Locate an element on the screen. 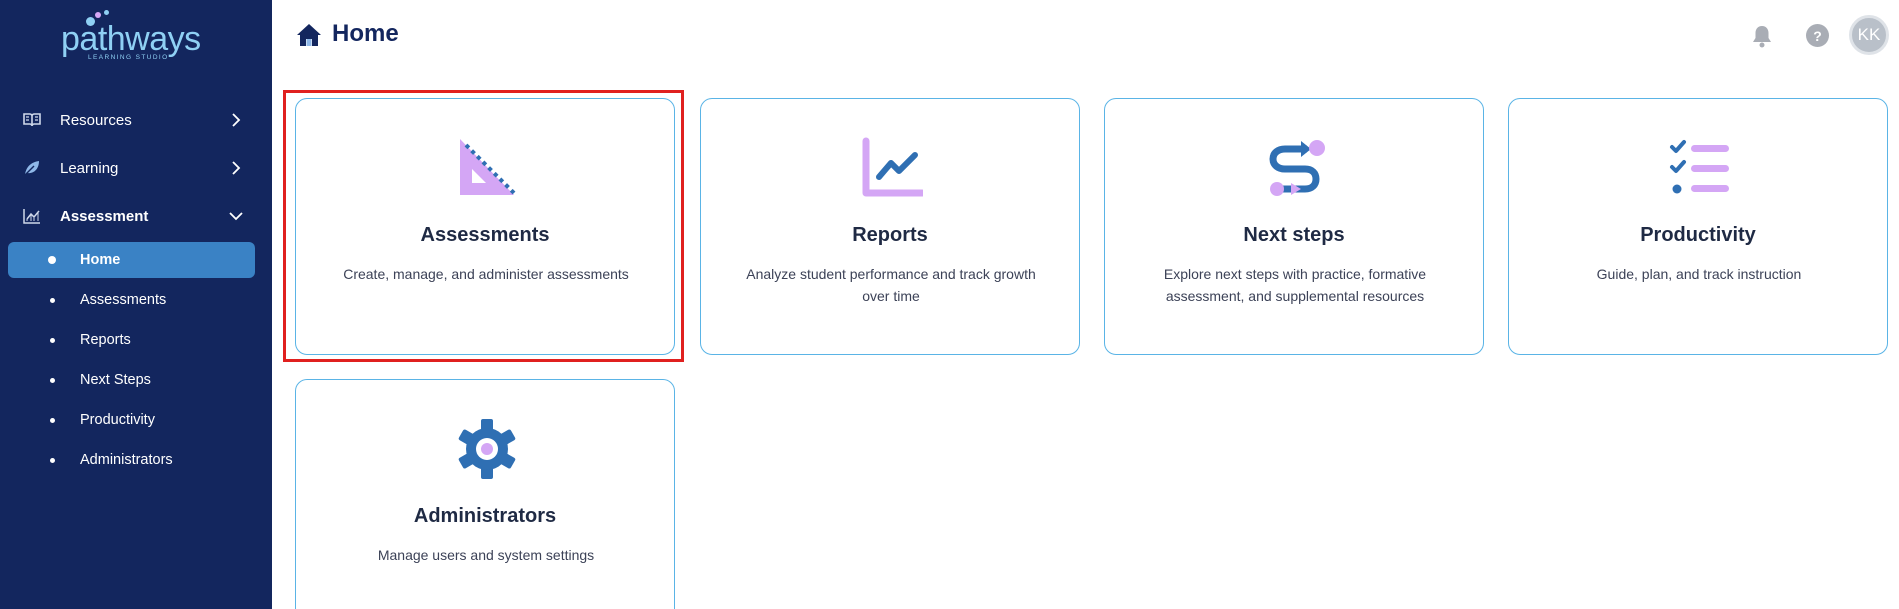  card-title: Administrators is located at coordinates (485, 516).